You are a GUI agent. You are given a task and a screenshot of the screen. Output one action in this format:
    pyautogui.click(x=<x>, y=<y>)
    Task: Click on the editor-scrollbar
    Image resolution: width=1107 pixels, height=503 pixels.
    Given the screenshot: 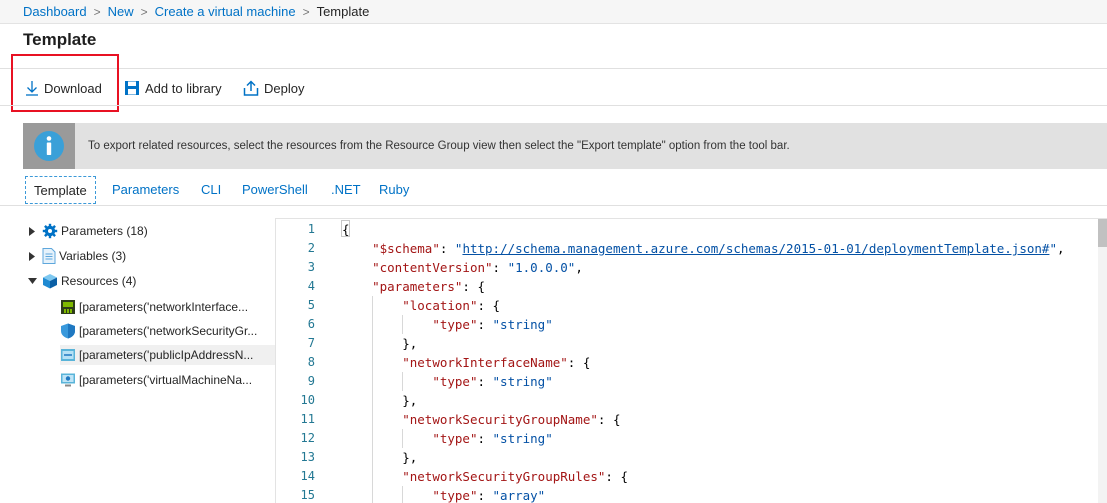 What is the action you would take?
    pyautogui.click(x=1102, y=361)
    